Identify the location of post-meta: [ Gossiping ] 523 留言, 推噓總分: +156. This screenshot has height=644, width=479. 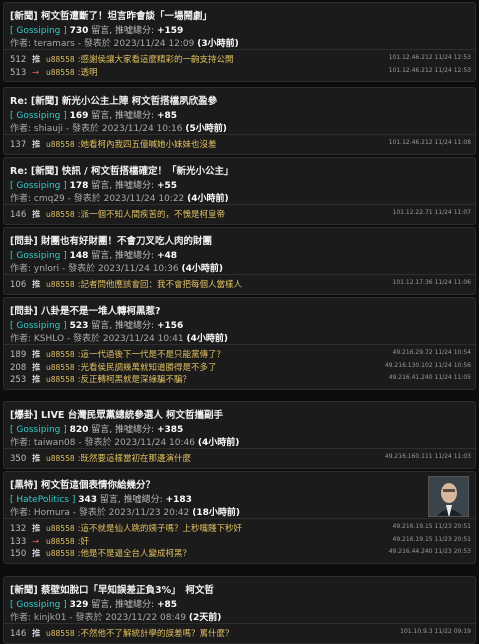
(96, 324).